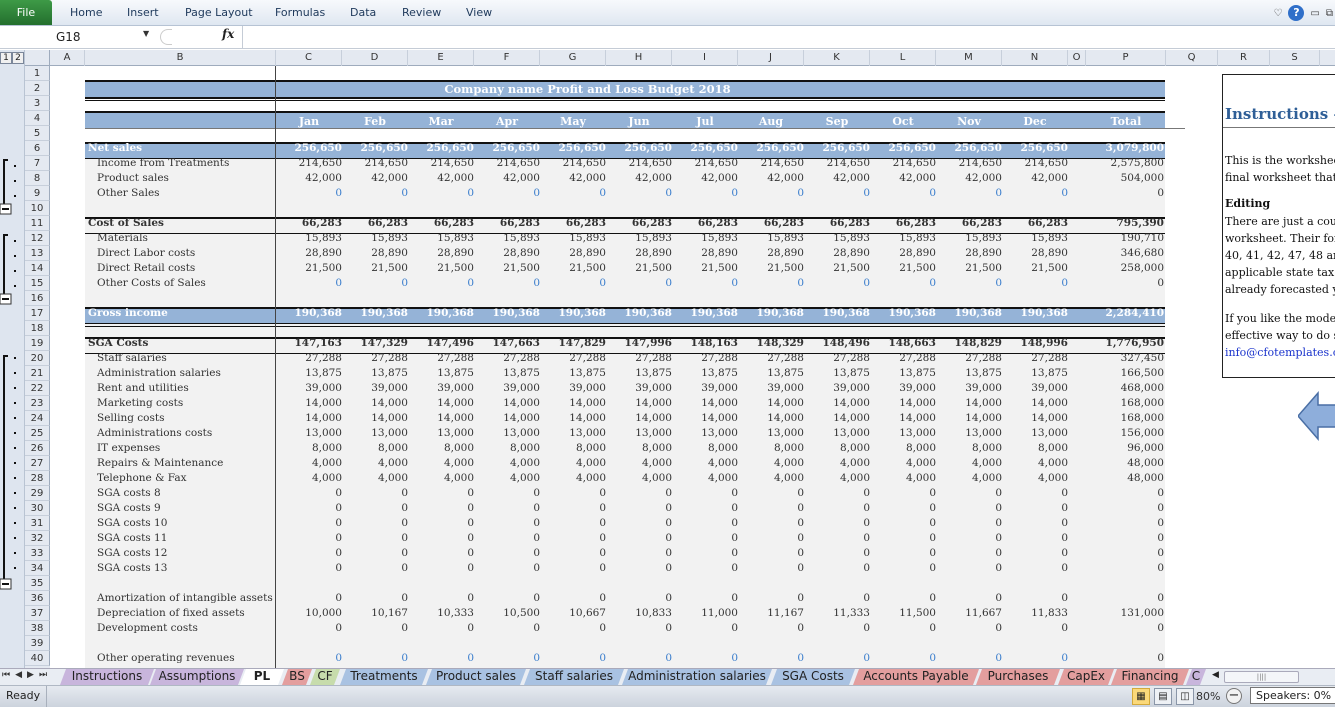  What do you see at coordinates (969, 343) in the screenshot?
I see `cell-value: 148,829` at bounding box center [969, 343].